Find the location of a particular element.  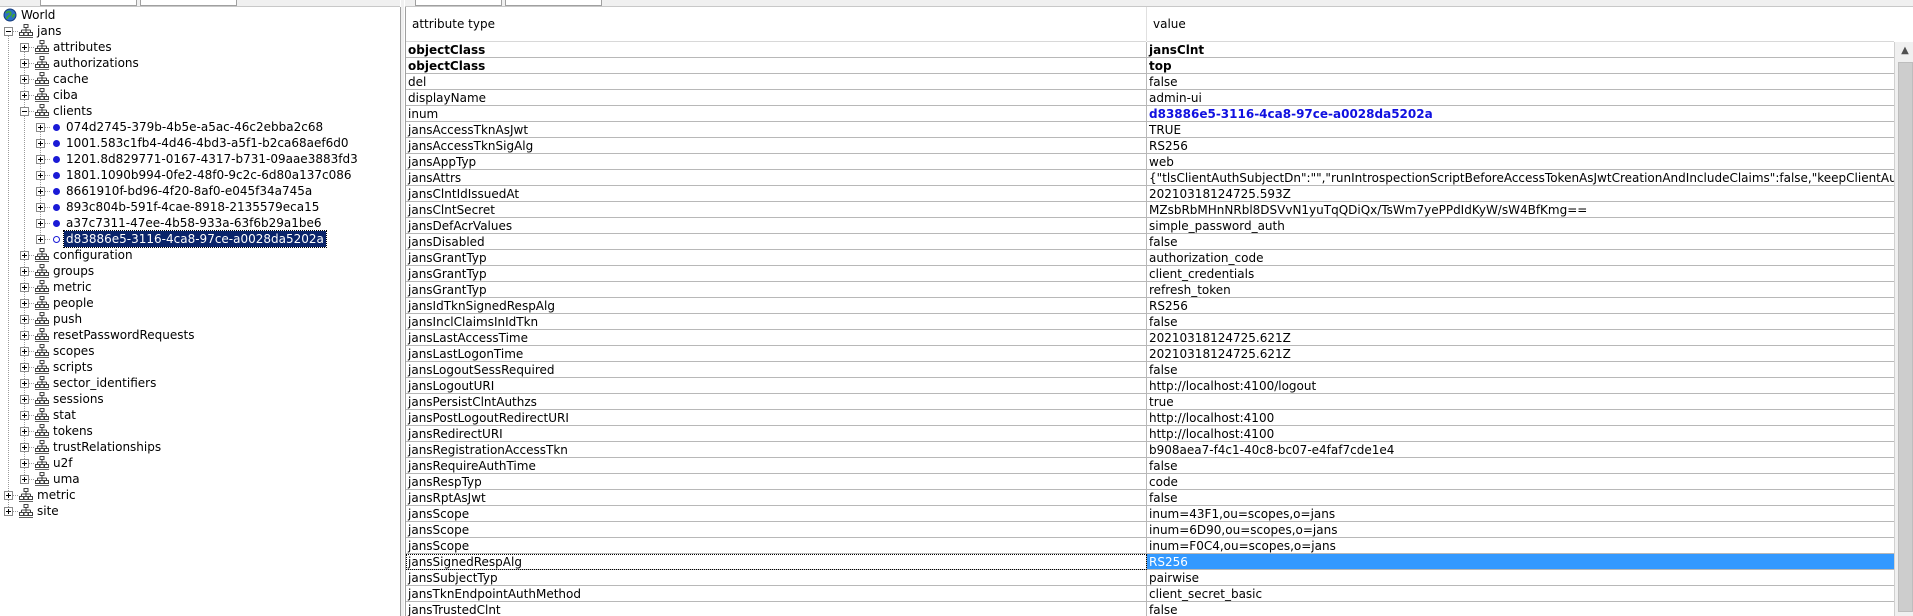

attribute-value-cell: inum=43F1,ou=scopes,o=jans is located at coordinates (1521, 514).